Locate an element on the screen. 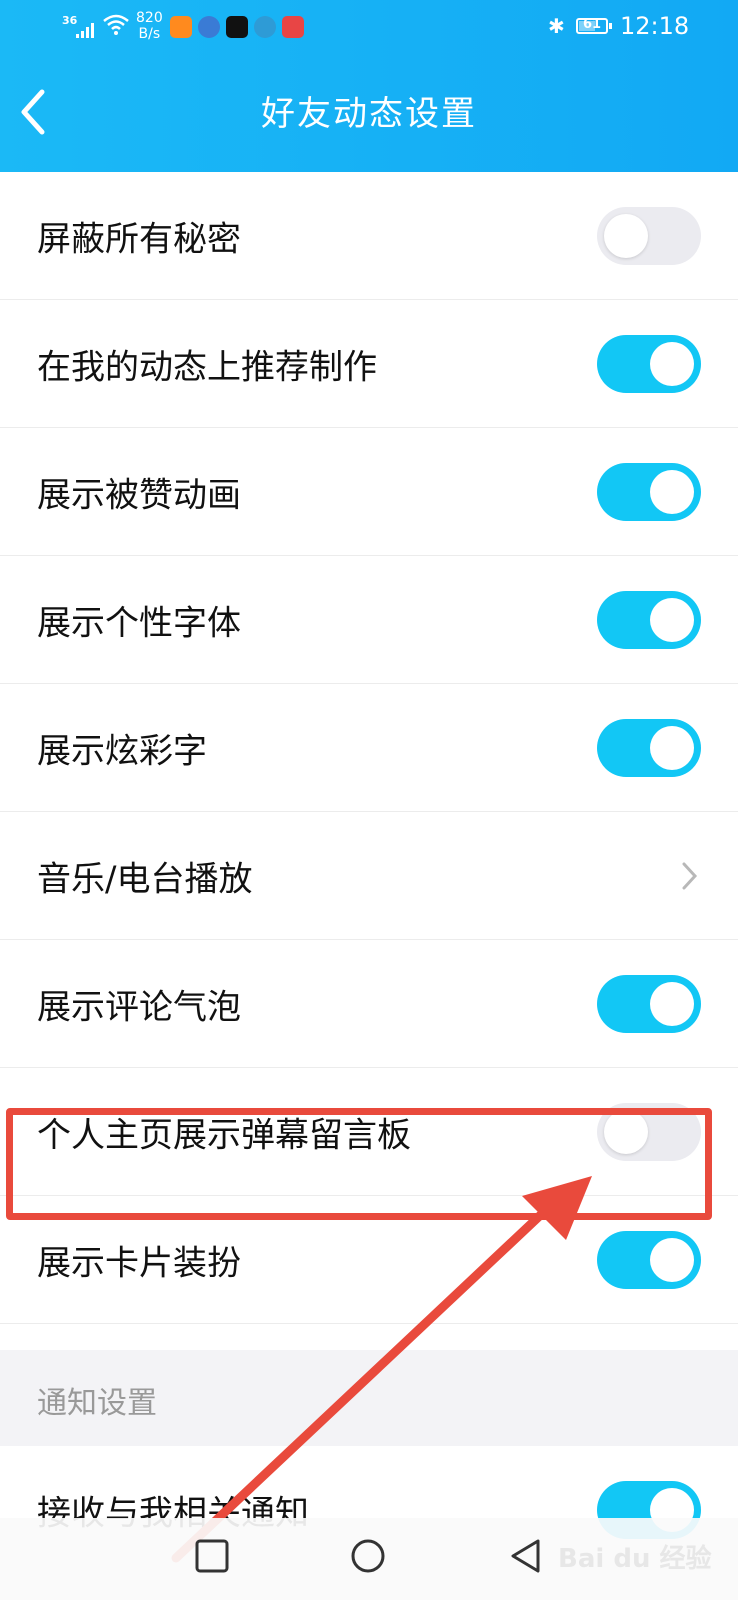 Image resolution: width=738 pixels, height=1600 pixels. watermark: Bai du 经验 is located at coordinates (635, 1559).